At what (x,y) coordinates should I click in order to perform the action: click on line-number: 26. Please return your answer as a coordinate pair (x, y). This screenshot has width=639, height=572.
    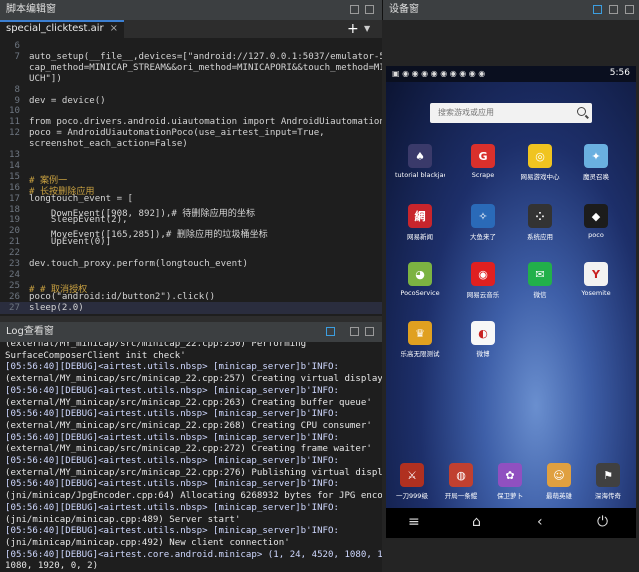
    Looking at the image, I should click on (14, 296).